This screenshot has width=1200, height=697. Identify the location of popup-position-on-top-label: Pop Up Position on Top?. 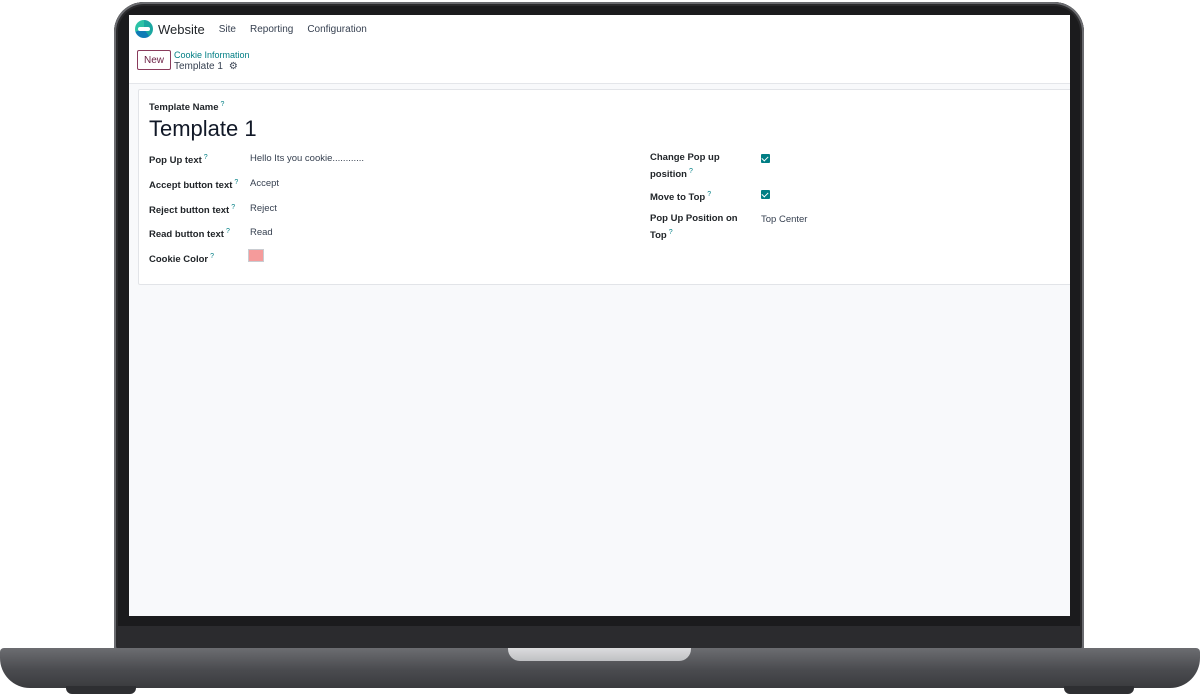
(694, 227).